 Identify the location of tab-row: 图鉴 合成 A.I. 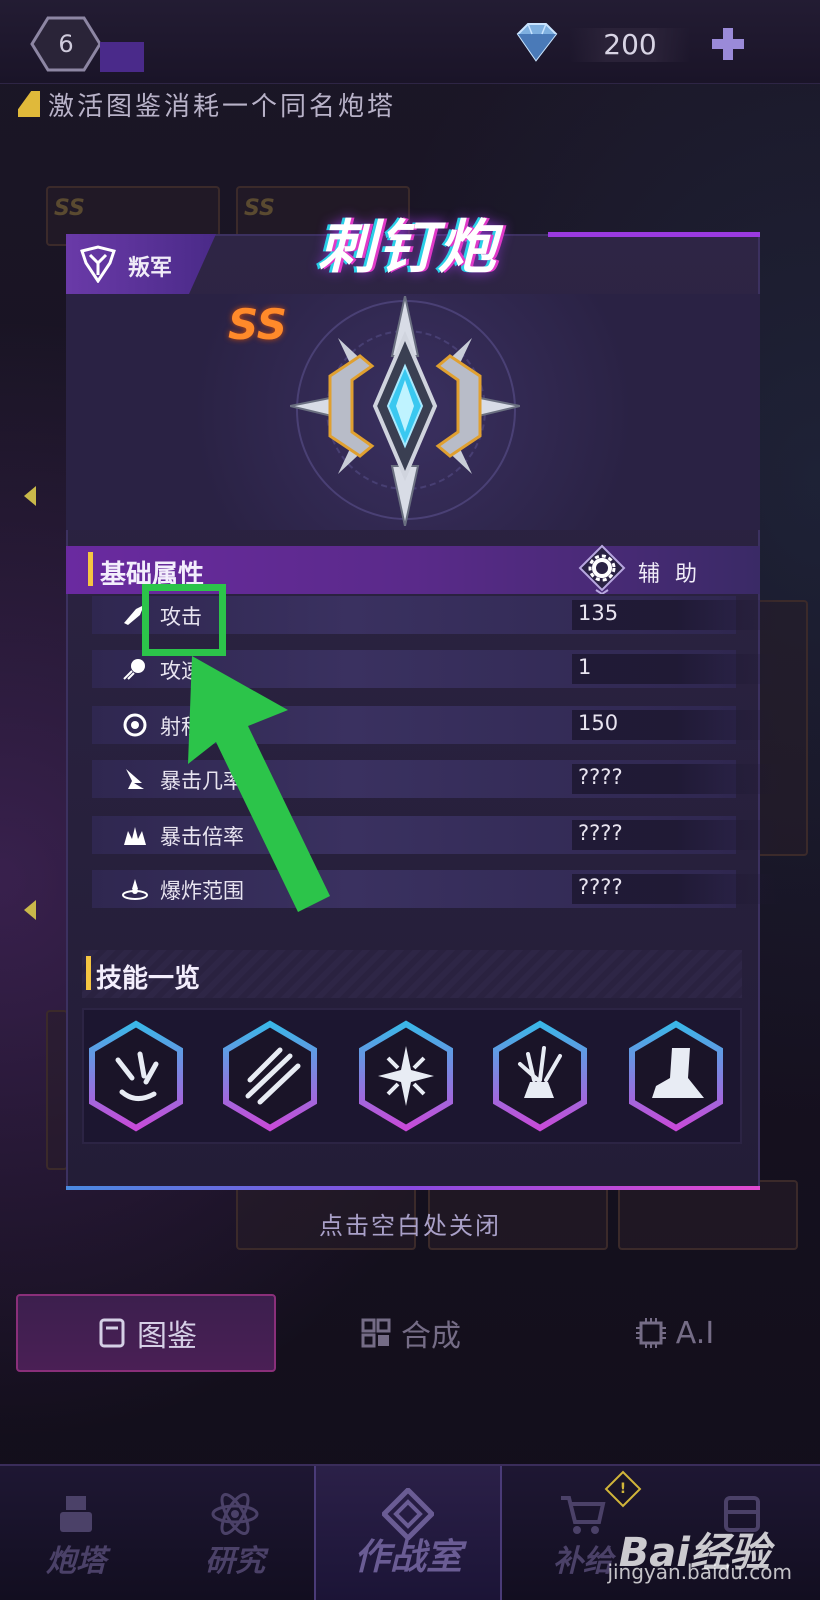
(411, 1333).